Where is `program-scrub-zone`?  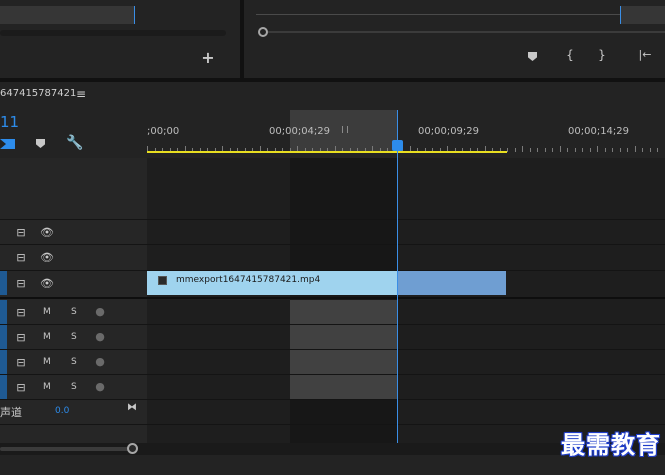 program-scrub-zone is located at coordinates (642, 15).